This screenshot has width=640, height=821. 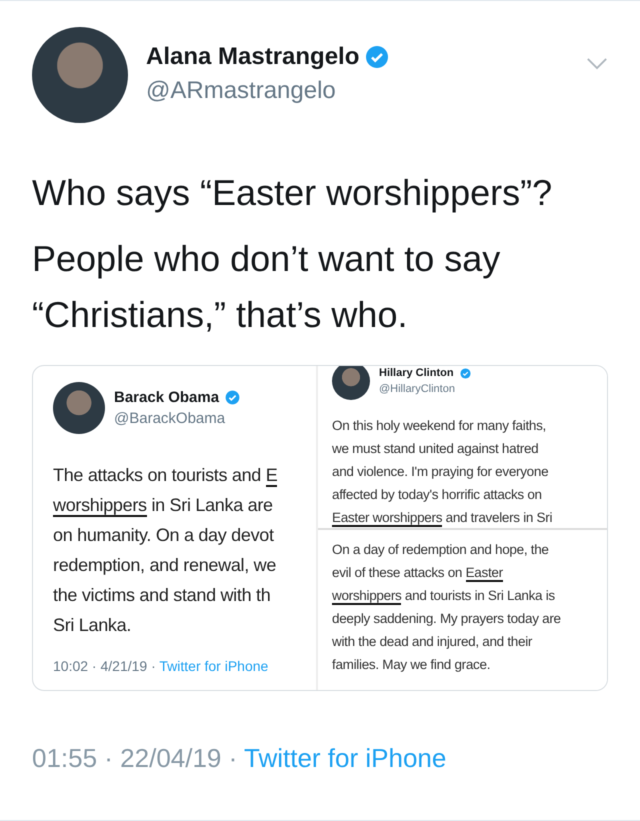 I want to click on tweet-timestamp: 10:02 · 4/21/19 ·, so click(x=105, y=666).